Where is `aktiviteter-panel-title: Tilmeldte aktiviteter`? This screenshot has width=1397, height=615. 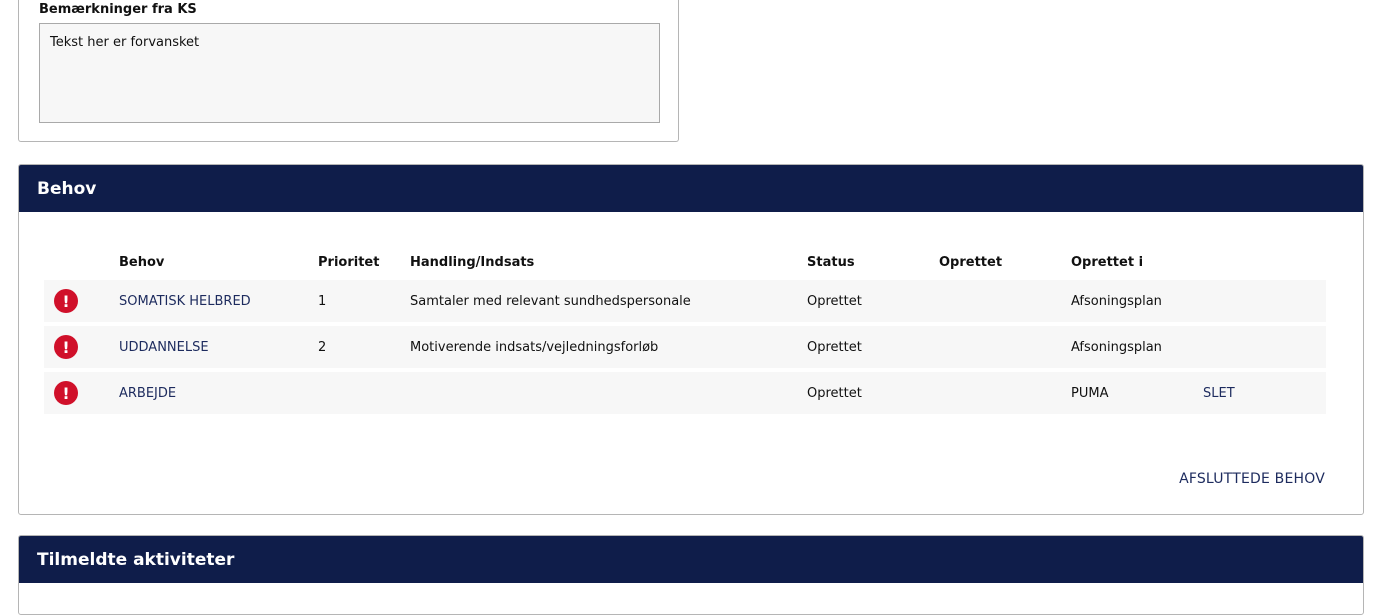
aktiviteter-panel-title: Tilmeldte aktiviteter is located at coordinates (136, 559).